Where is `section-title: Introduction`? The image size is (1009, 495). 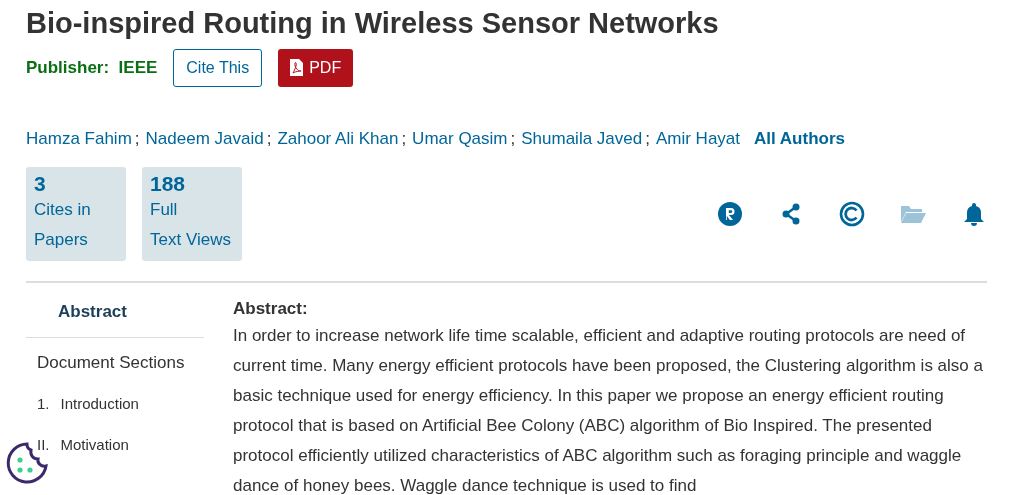 section-title: Introduction is located at coordinates (99, 404).